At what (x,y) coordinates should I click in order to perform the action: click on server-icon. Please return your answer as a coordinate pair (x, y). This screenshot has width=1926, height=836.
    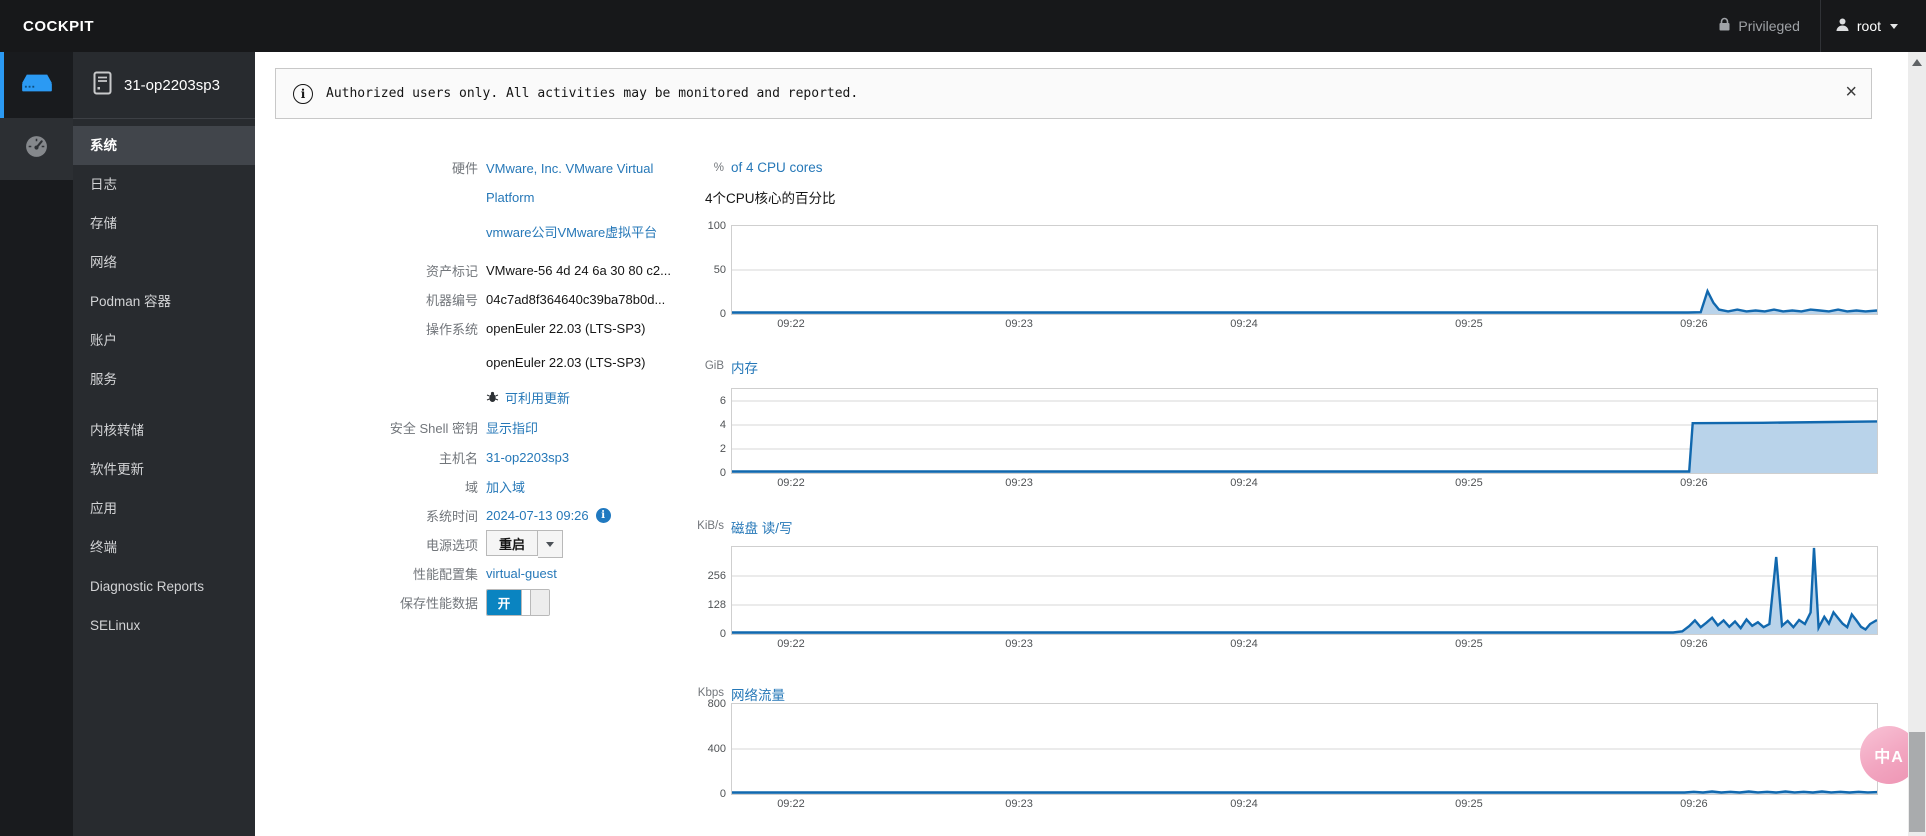
    Looking at the image, I should click on (37, 85).